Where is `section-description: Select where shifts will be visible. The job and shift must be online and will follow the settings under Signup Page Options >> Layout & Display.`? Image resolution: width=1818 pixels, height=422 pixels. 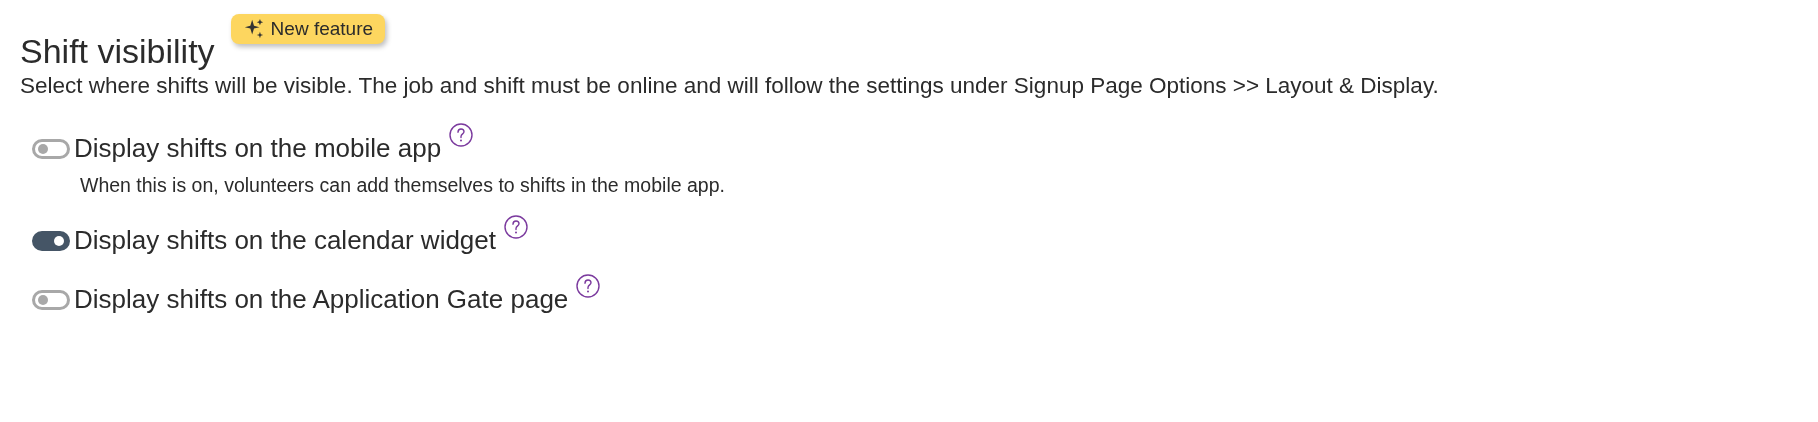
section-description: Select where shifts will be visible. The job and shift must be online and will follow the settings under Signup Page Options >> Layout & Display. is located at coordinates (730, 86).